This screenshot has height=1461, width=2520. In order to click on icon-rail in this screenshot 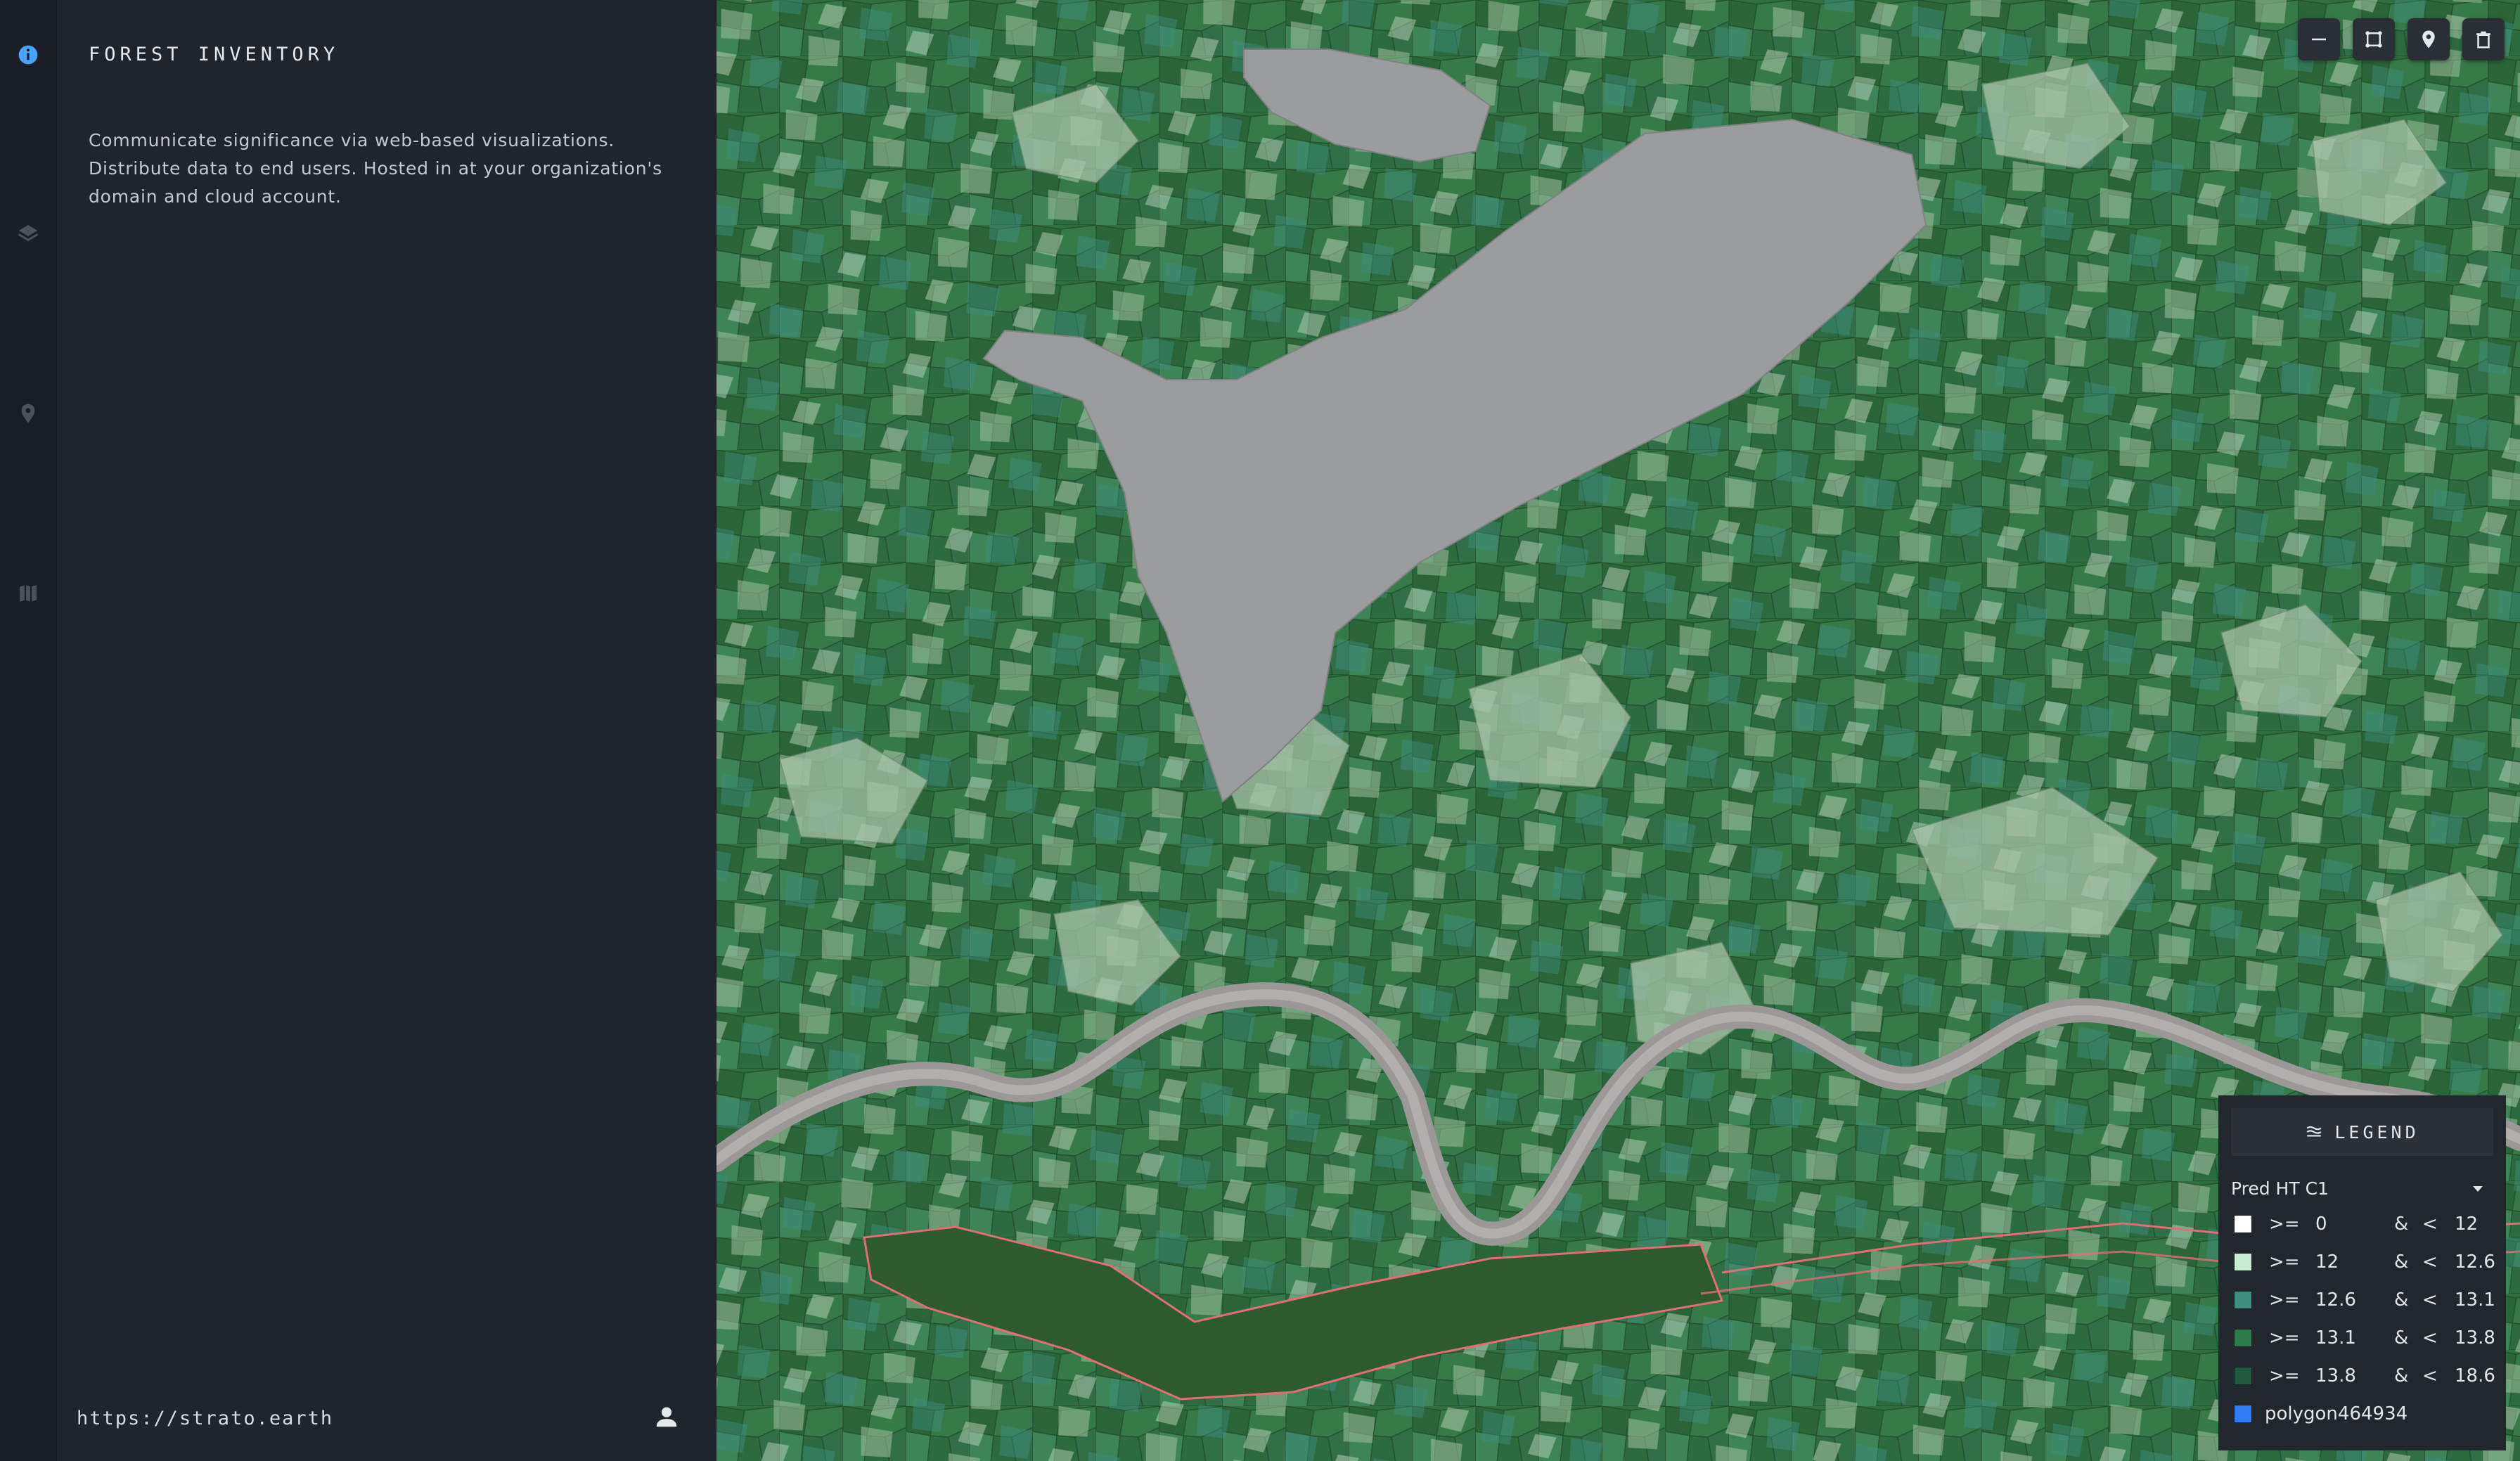, I will do `click(28, 730)`.